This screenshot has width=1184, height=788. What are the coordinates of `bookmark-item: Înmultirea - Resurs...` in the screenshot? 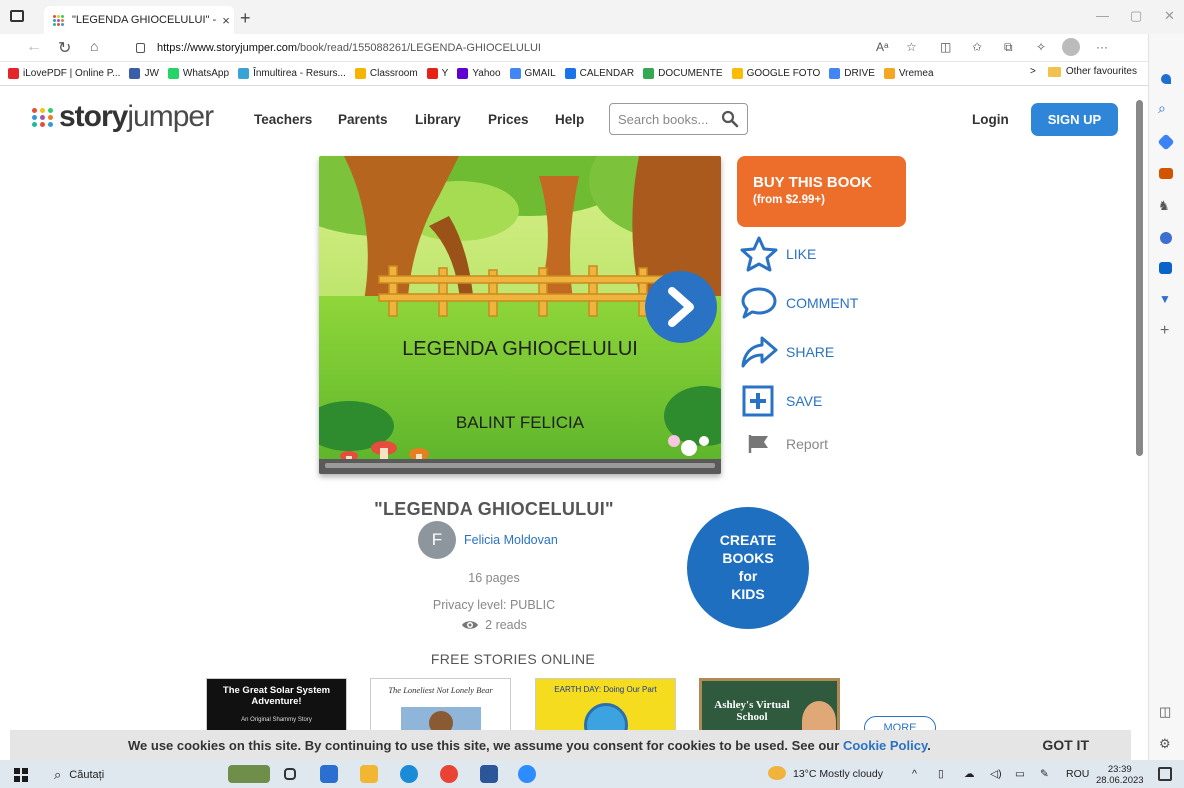 It's located at (292, 73).